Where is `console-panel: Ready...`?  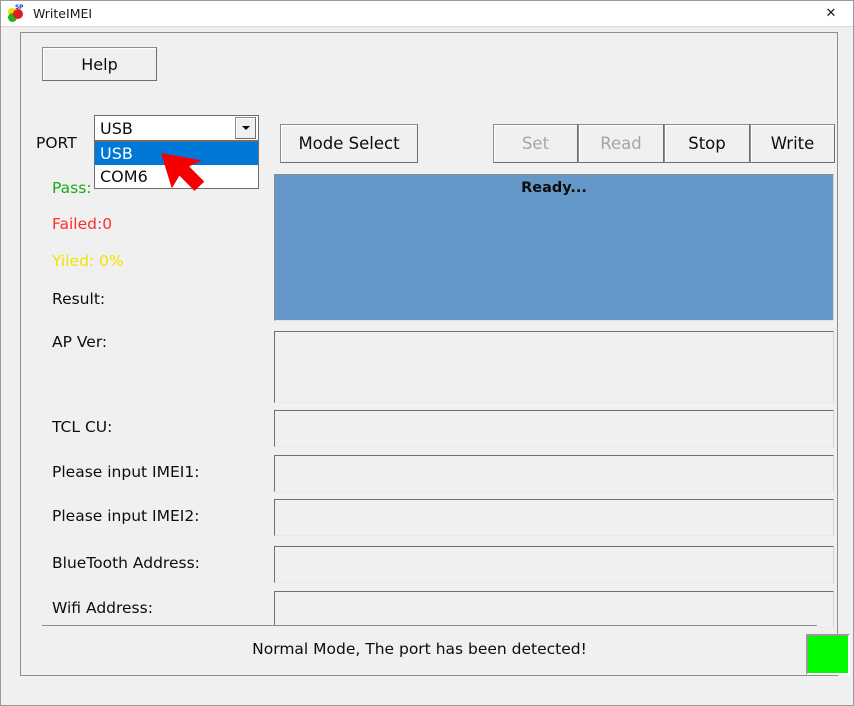
console-panel: Ready... is located at coordinates (554, 247).